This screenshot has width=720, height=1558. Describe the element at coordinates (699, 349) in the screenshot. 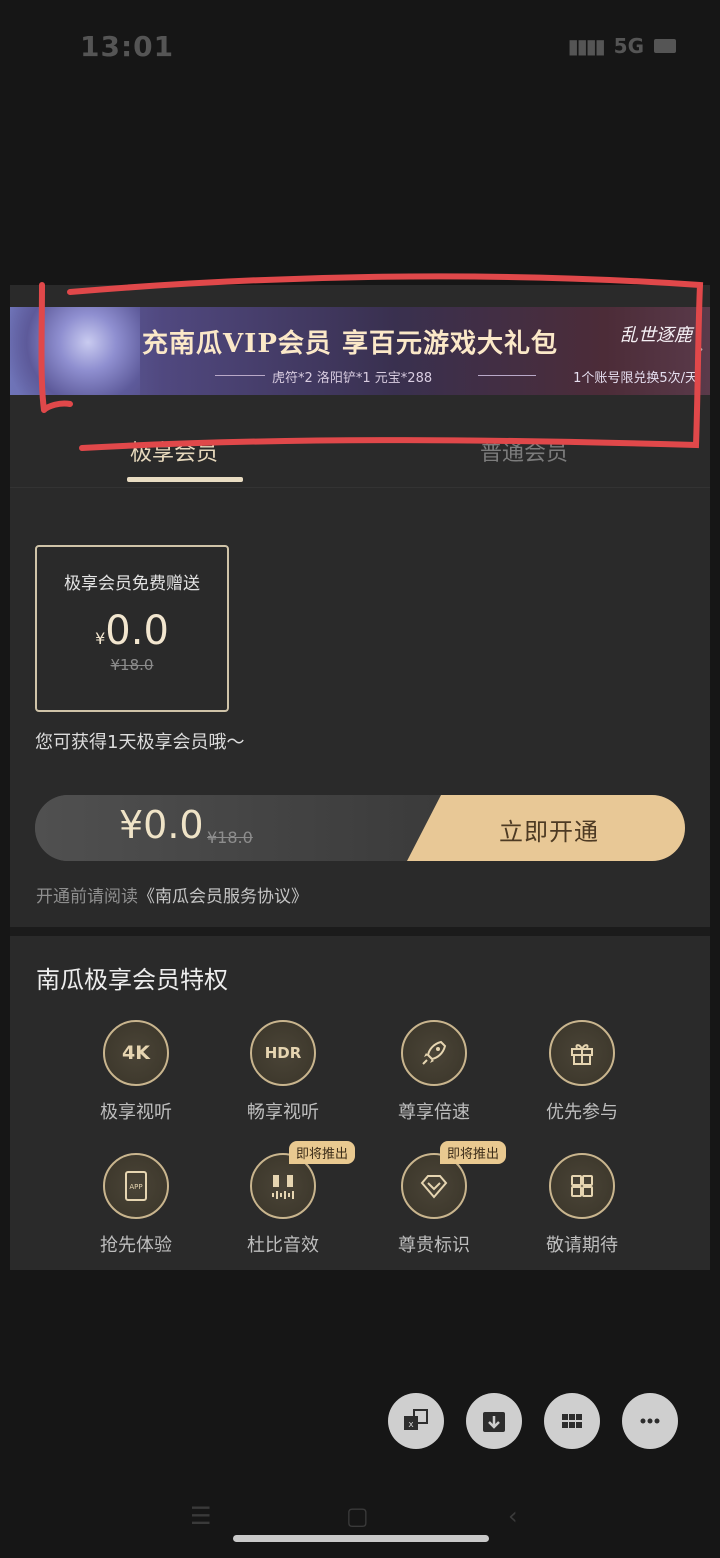

I see `chevron-right-icon: ›` at that location.